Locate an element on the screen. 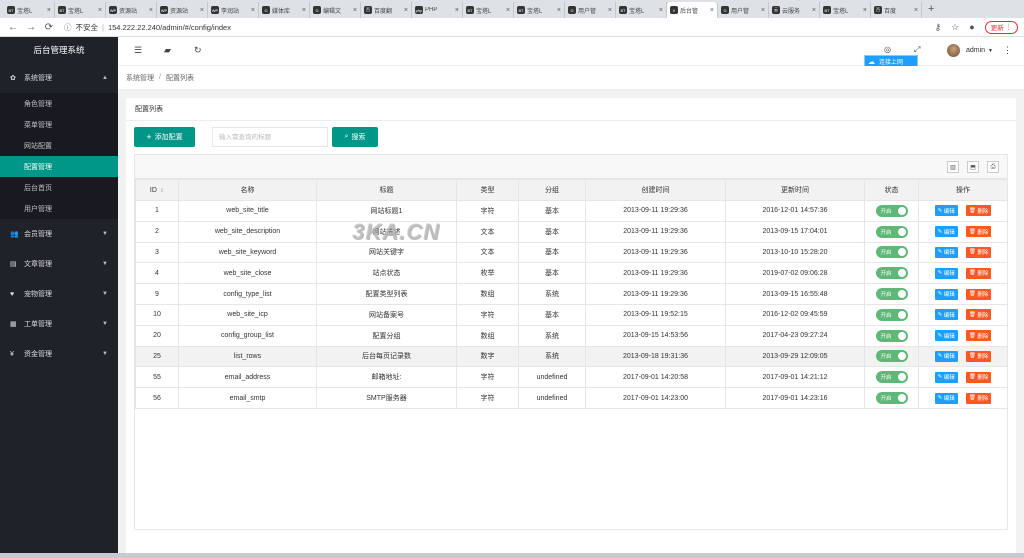 The width and height of the screenshot is (1024, 558). refresh-icon: ↻ is located at coordinates (198, 50).